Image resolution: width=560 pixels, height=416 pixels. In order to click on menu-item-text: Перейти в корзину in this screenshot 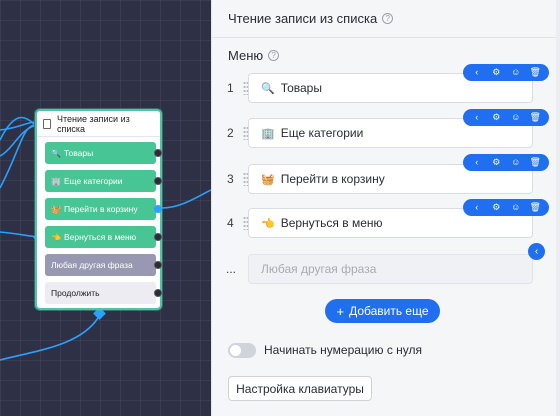, I will do `click(332, 179)`.